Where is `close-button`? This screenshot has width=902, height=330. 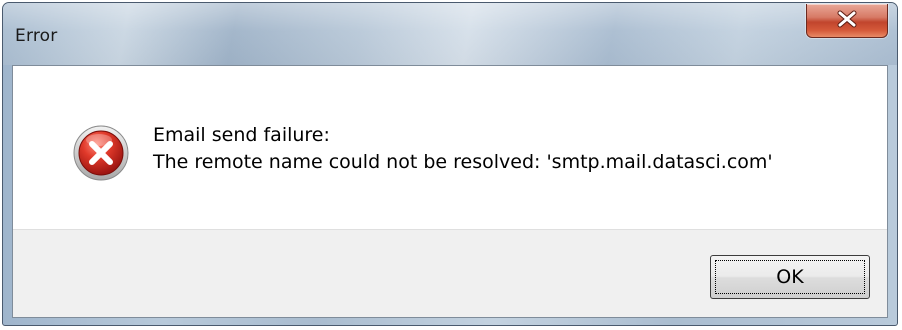
close-button is located at coordinates (847, 21).